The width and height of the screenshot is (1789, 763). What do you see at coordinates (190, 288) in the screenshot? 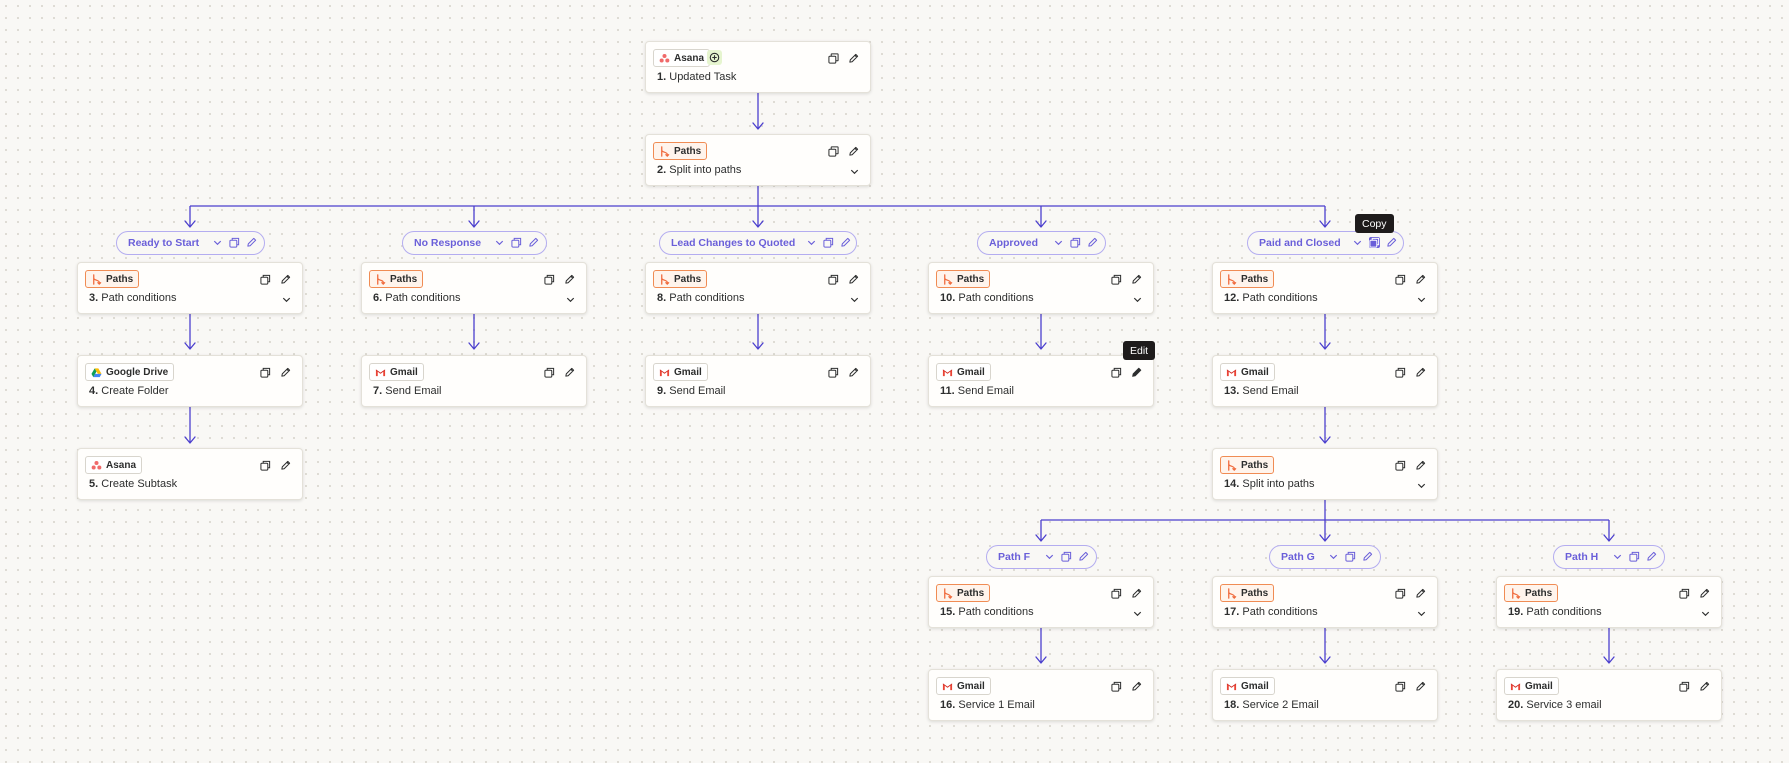
I see `step-card-3: Paths 3. Path conditions` at bounding box center [190, 288].